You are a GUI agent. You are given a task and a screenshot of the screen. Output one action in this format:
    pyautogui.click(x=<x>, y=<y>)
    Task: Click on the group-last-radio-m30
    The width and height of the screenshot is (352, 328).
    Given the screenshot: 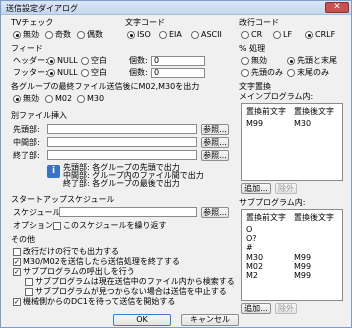 What is the action you would take?
    pyautogui.click(x=81, y=99)
    